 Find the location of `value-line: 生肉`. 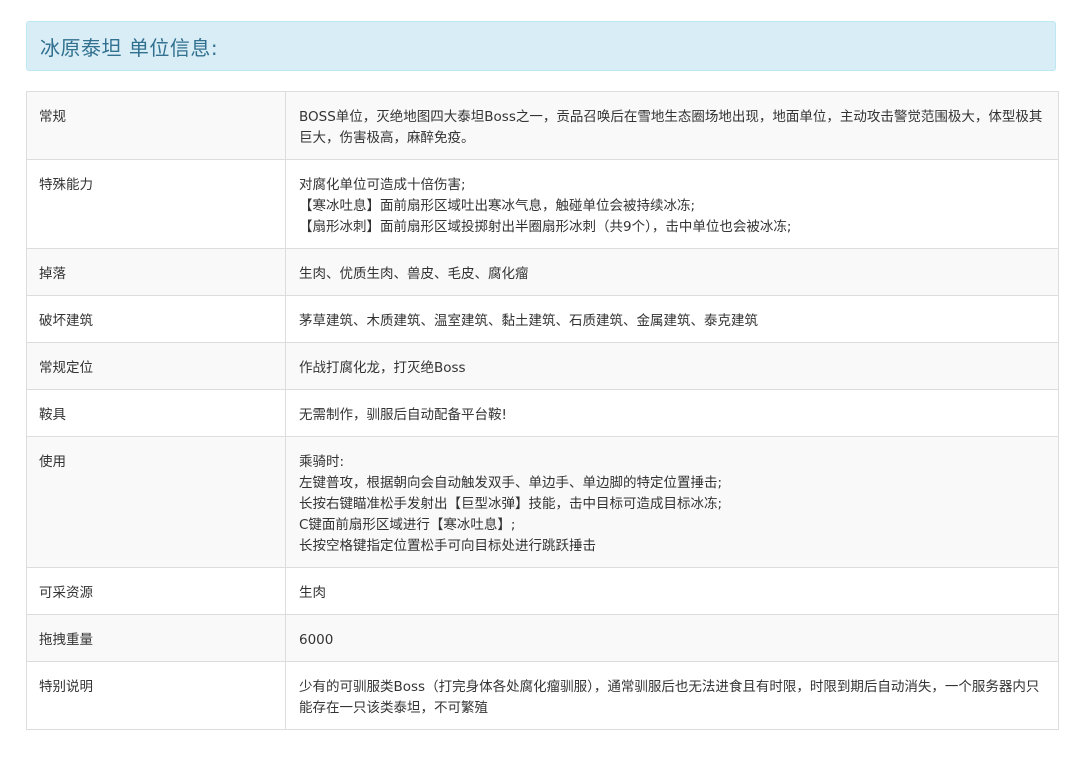

value-line: 生肉 is located at coordinates (312, 593).